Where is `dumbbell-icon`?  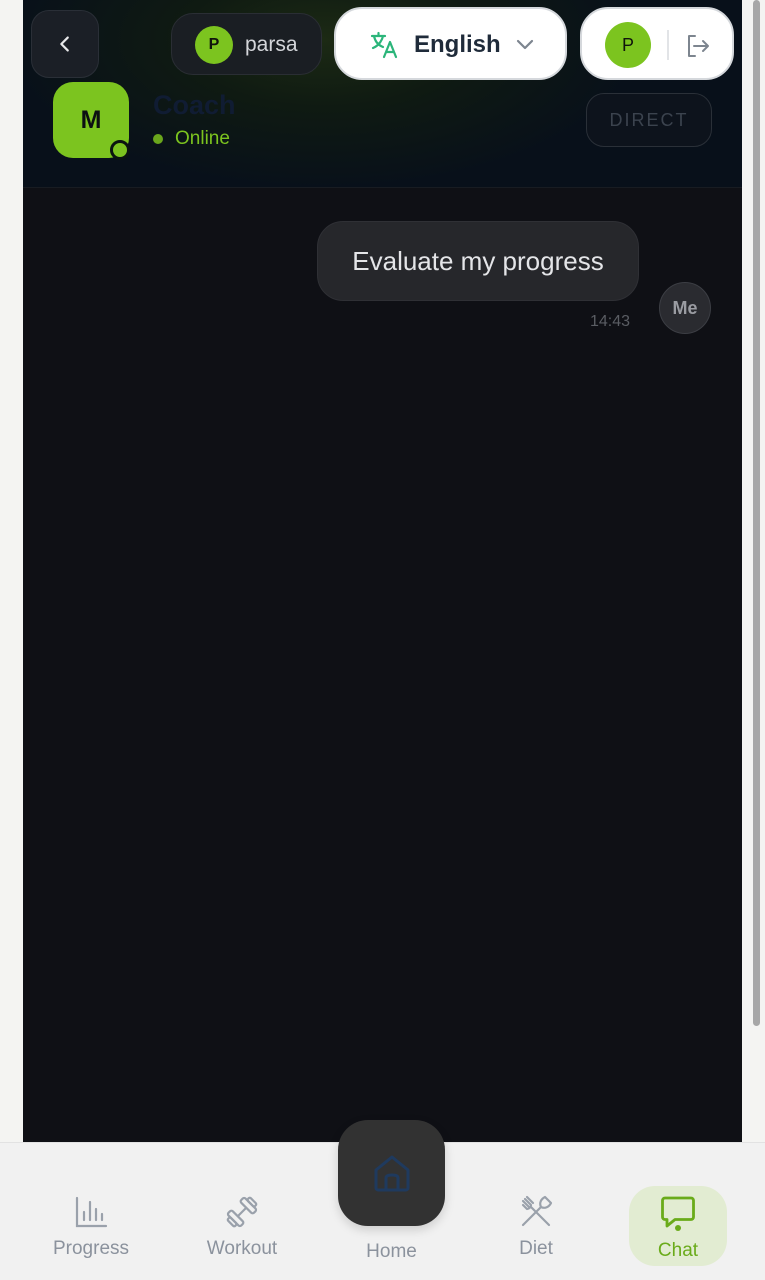 dumbbell-icon is located at coordinates (242, 1212).